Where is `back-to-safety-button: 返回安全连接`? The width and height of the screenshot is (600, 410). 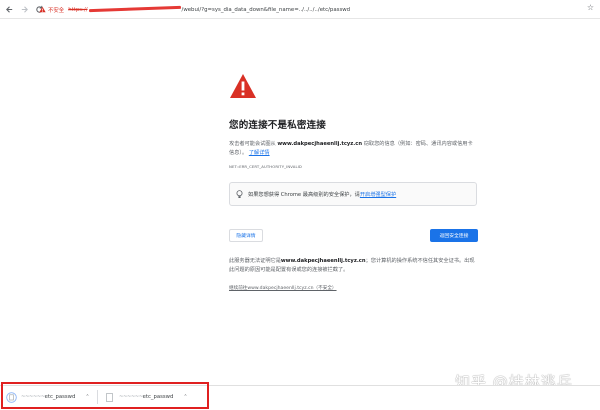 back-to-safety-button: 返回安全连接 is located at coordinates (454, 235).